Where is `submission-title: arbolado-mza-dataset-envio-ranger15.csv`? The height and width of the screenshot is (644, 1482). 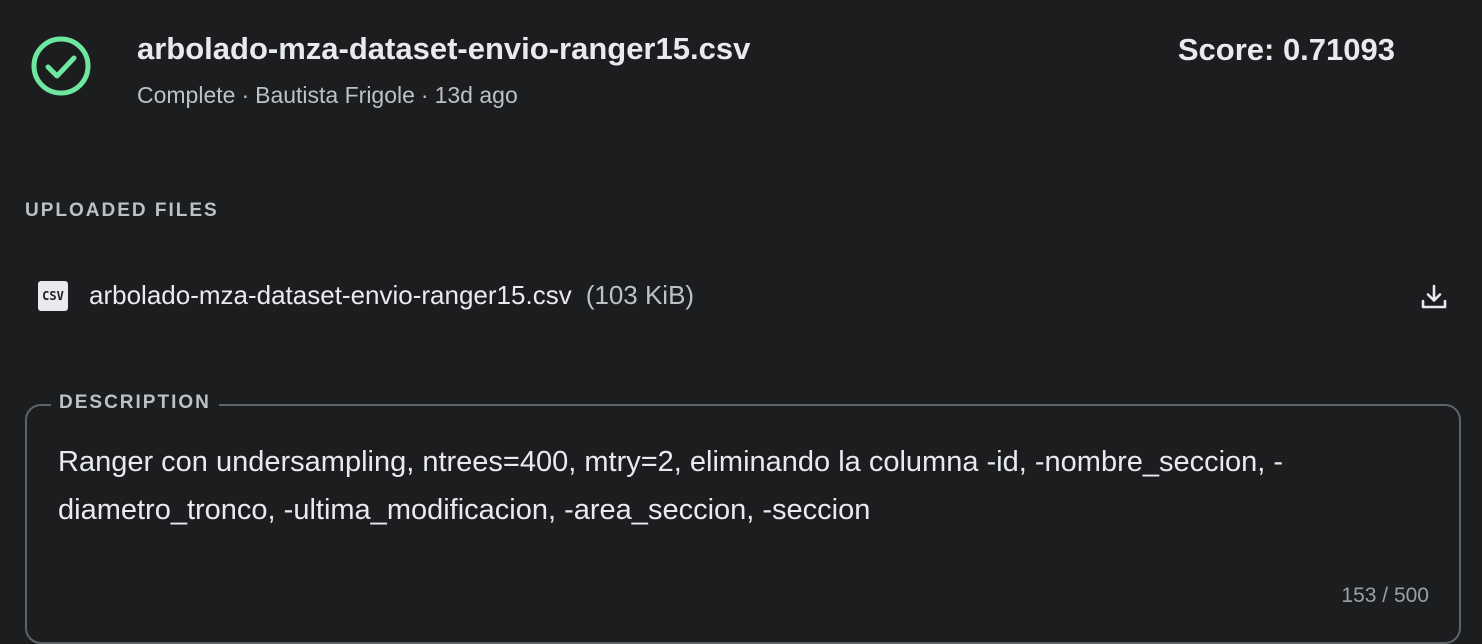
submission-title: arbolado-mza-dataset-envio-ranger15.csv is located at coordinates (444, 48).